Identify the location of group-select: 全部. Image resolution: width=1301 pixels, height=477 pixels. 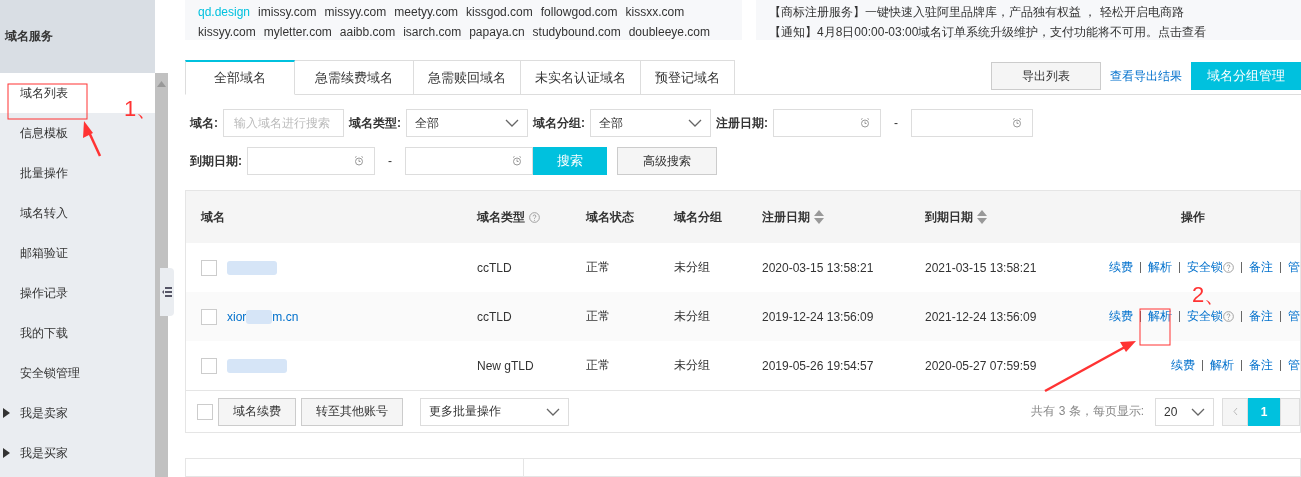
(650, 123).